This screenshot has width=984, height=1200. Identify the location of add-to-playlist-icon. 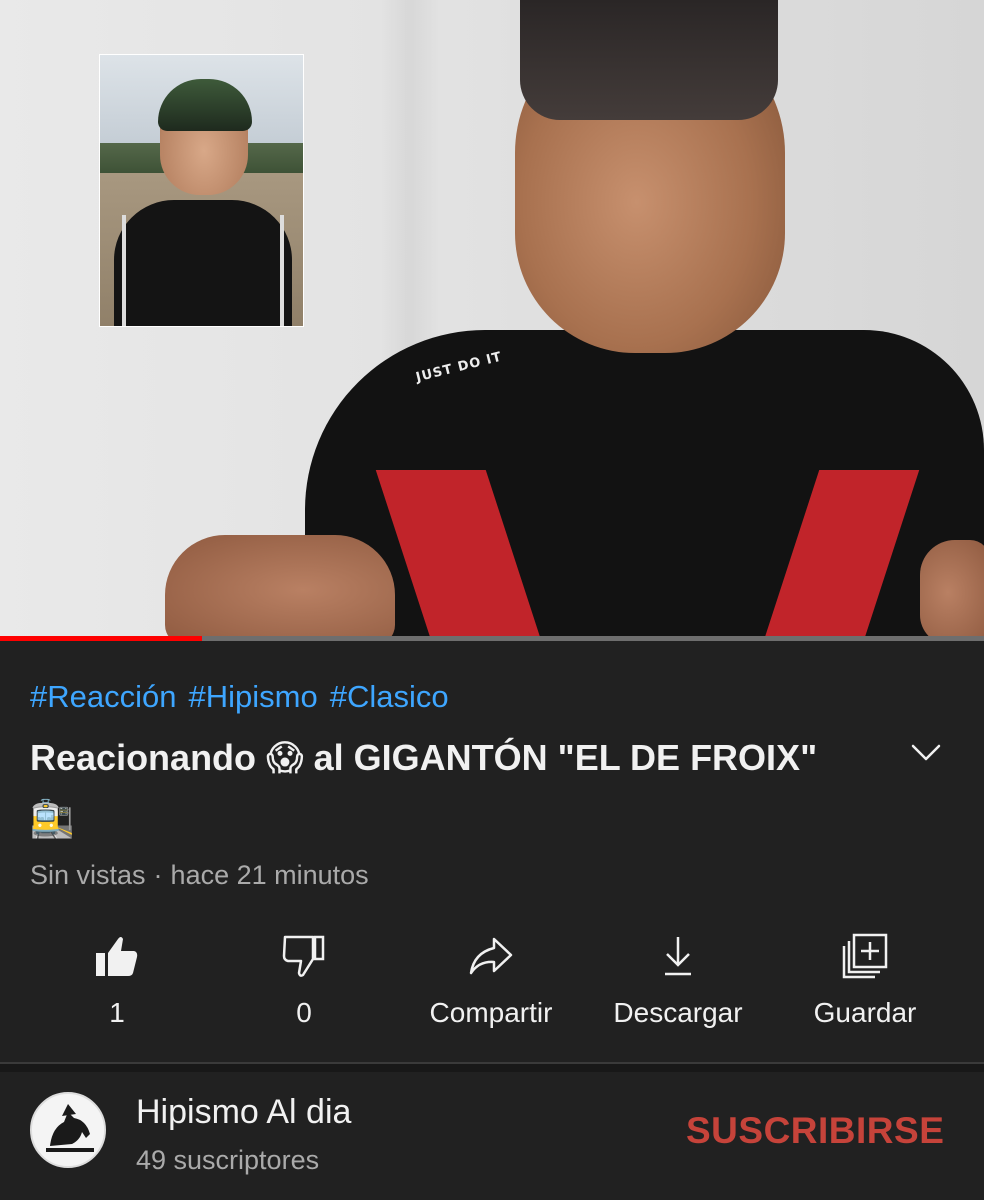
(865, 956).